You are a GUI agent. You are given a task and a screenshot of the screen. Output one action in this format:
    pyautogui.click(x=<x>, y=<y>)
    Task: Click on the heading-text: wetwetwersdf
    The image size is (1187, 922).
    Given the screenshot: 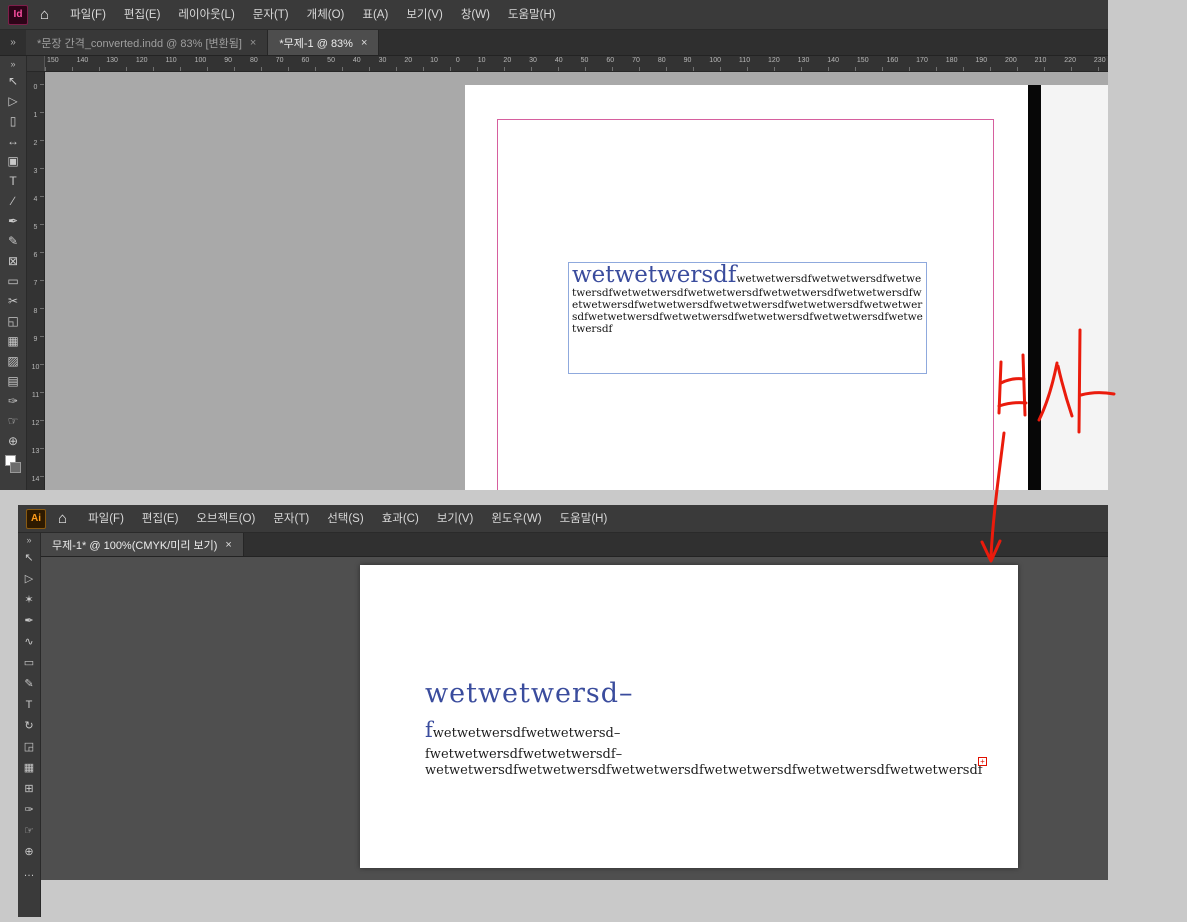 What is the action you would take?
    pyautogui.click(x=654, y=275)
    